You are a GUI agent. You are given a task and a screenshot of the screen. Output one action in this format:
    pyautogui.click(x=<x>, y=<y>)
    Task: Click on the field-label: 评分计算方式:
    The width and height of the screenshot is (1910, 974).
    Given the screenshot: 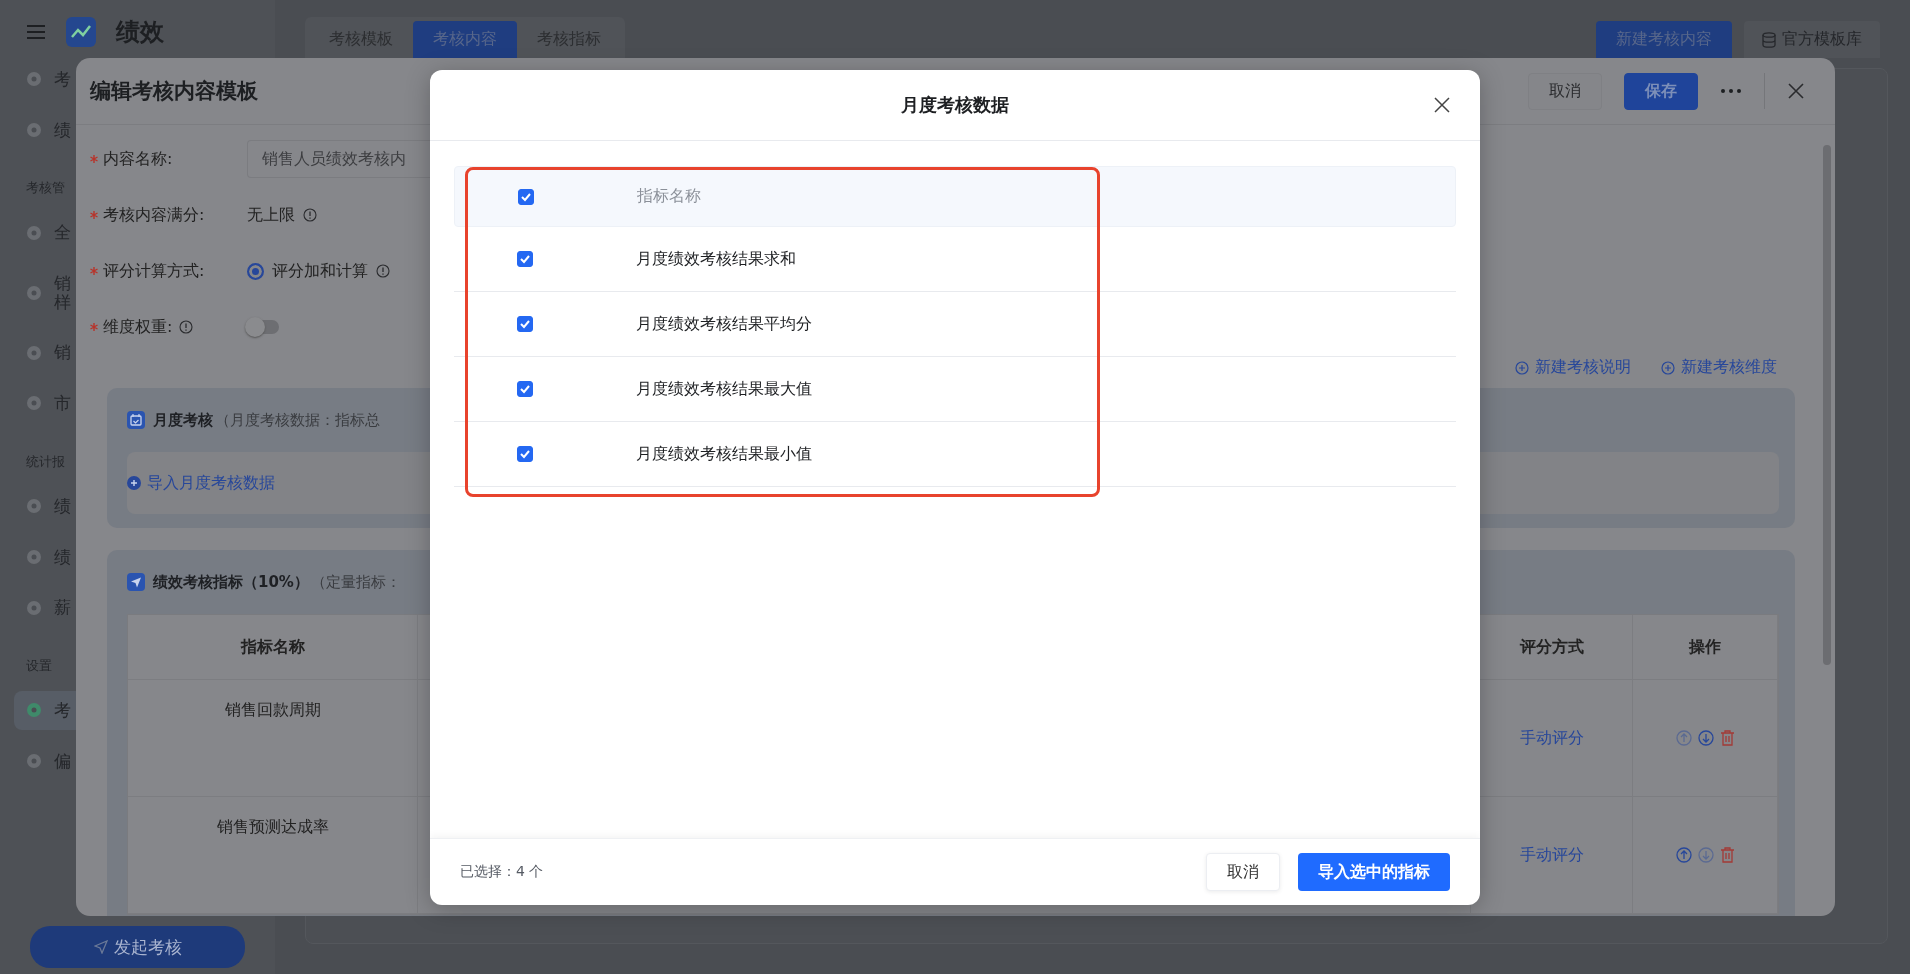 What is the action you would take?
    pyautogui.click(x=154, y=271)
    